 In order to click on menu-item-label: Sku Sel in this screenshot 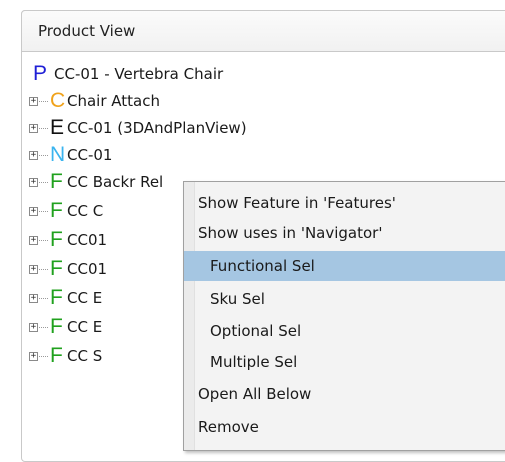, I will do `click(237, 299)`.